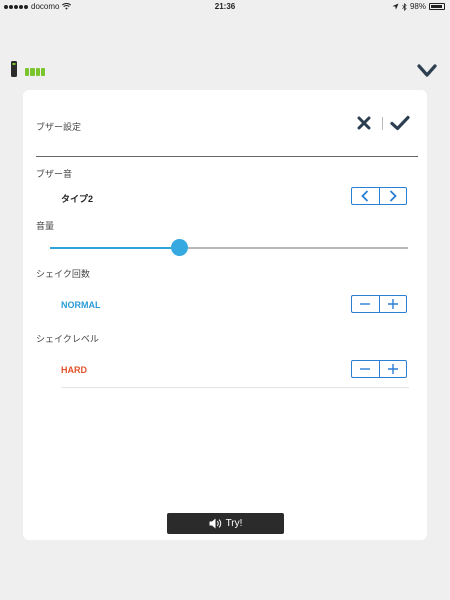  Describe the element at coordinates (234, 523) in the screenshot. I see `try-button-label: Try!` at that location.